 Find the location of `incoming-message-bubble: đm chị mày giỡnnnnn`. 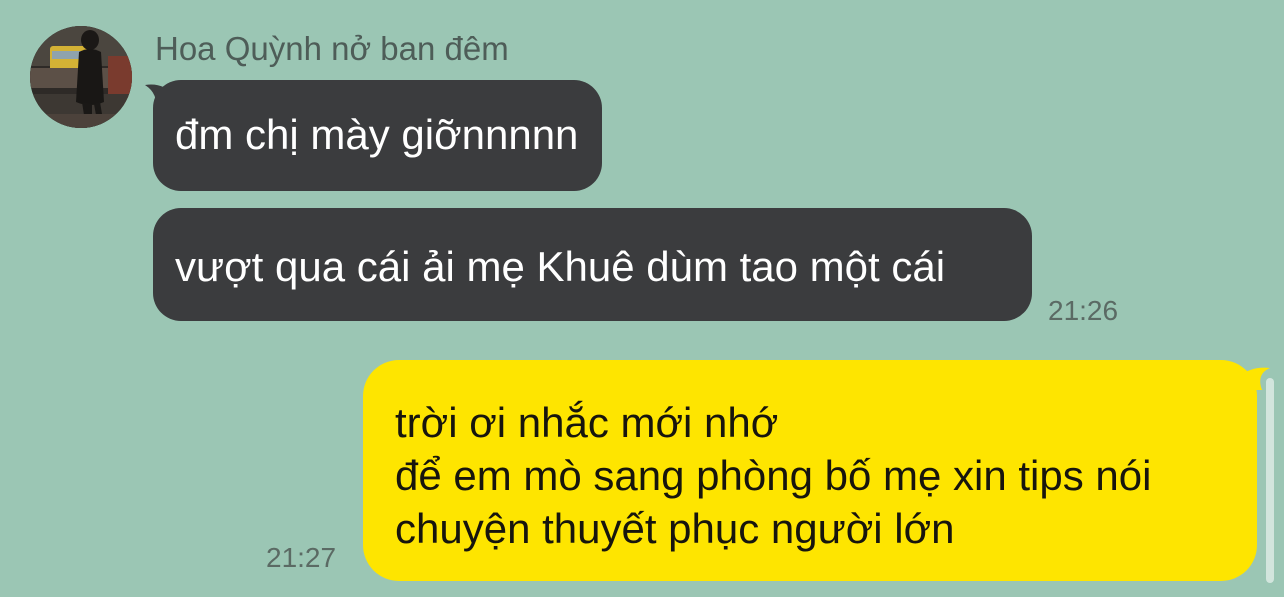

incoming-message-bubble: đm chị mày giỡnnnnn is located at coordinates (378, 135).